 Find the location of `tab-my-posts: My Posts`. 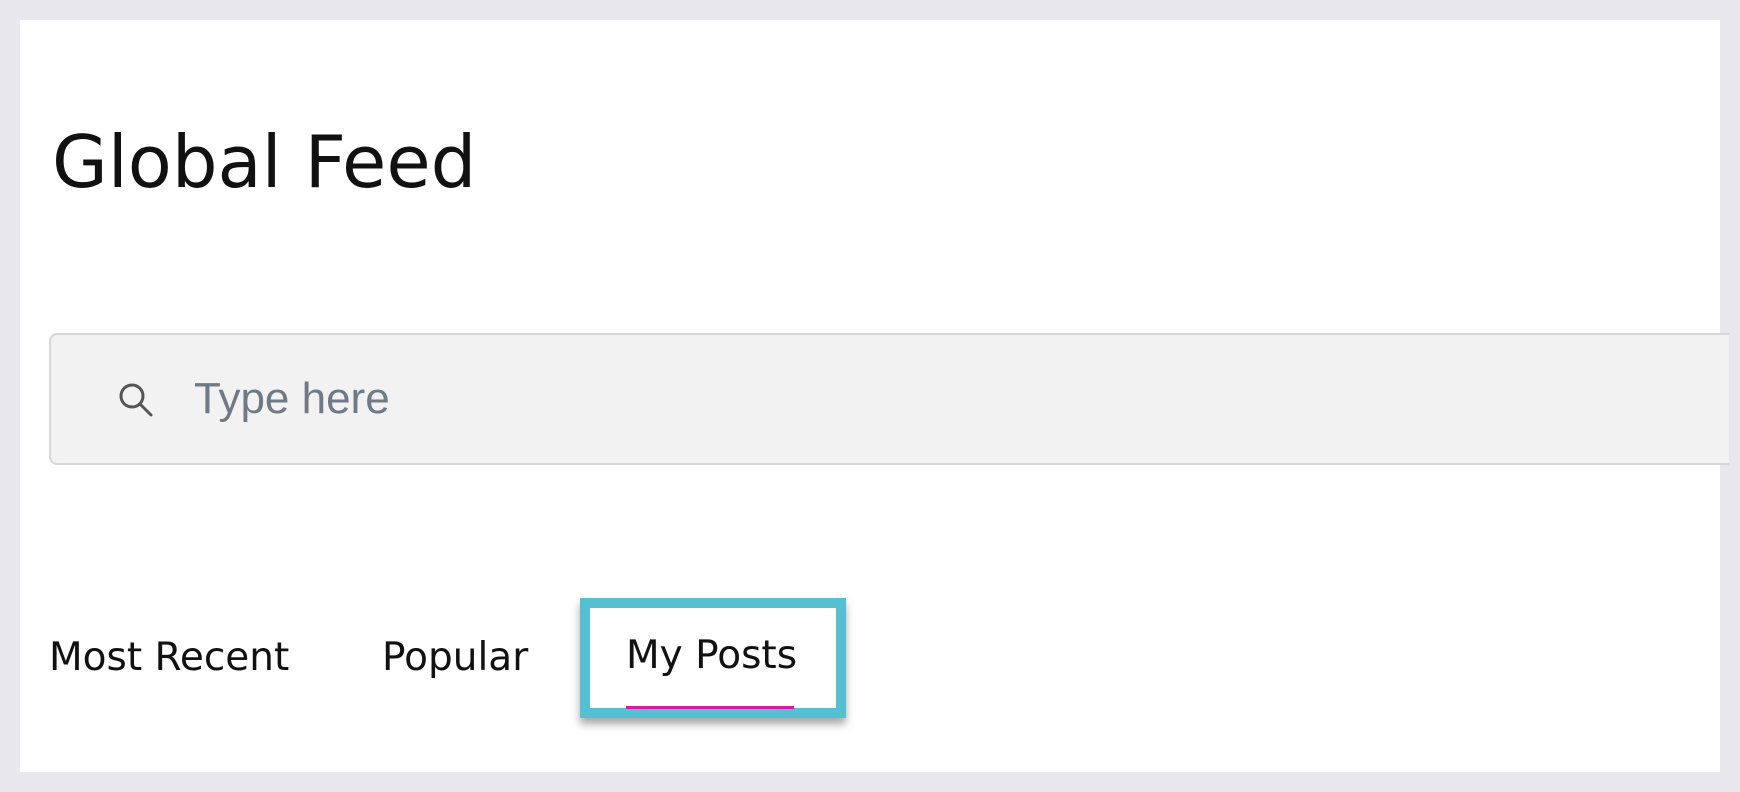

tab-my-posts: My Posts is located at coordinates (711, 655).